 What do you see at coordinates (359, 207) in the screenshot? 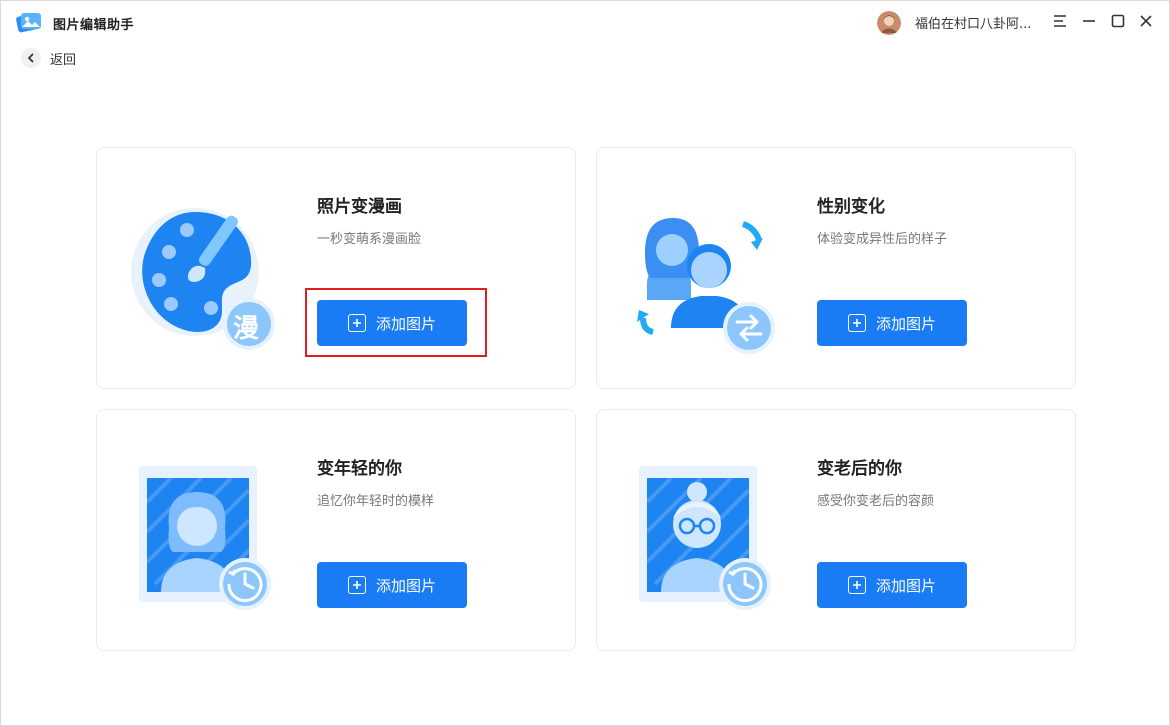
I see `card-title: 照片变漫画` at bounding box center [359, 207].